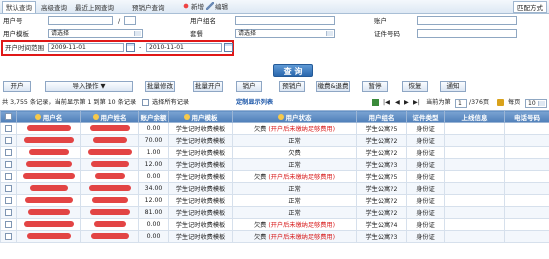 The height and width of the screenshot is (259, 549). Describe the element at coordinates (467, 33) in the screenshot. I see `cert-no-input` at that location.